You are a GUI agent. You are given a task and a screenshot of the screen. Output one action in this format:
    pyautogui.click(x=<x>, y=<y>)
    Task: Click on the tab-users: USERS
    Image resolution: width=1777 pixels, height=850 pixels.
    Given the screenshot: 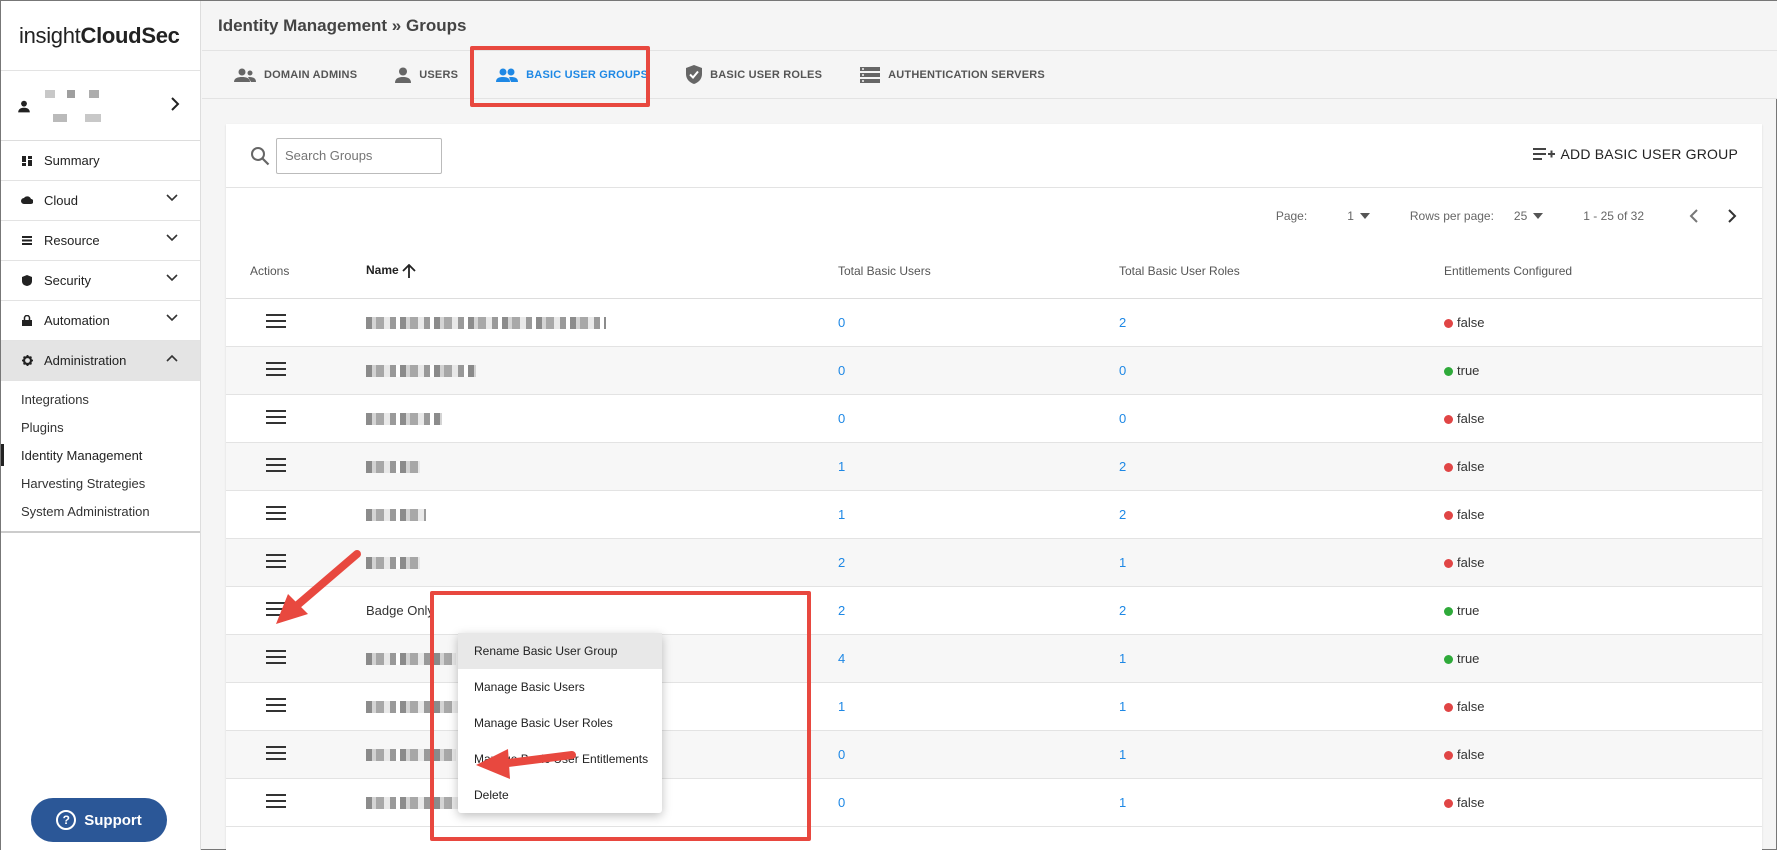 What is the action you would take?
    pyautogui.click(x=433, y=75)
    